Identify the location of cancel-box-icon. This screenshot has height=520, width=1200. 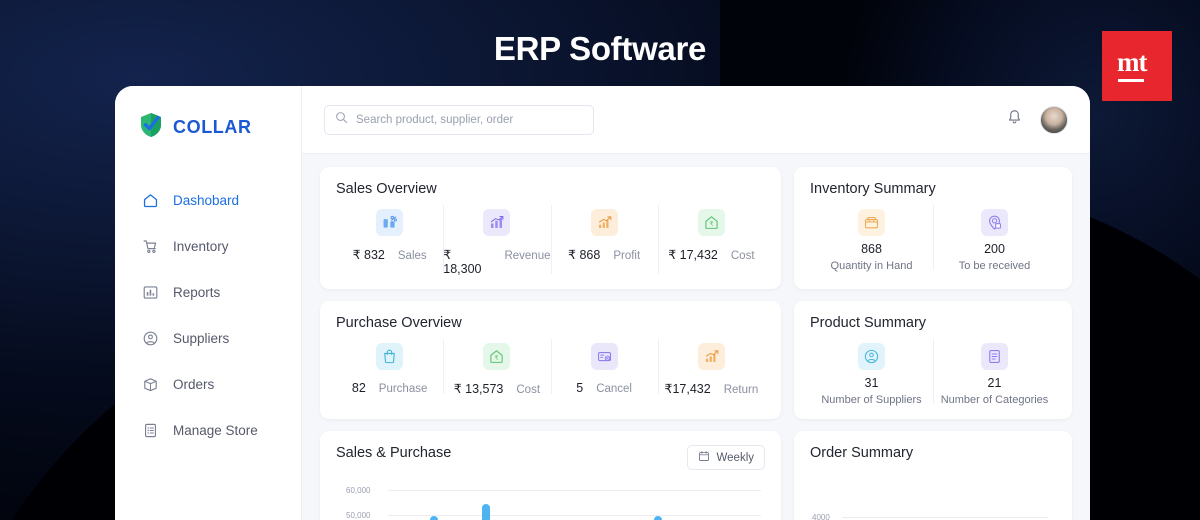
(604, 356).